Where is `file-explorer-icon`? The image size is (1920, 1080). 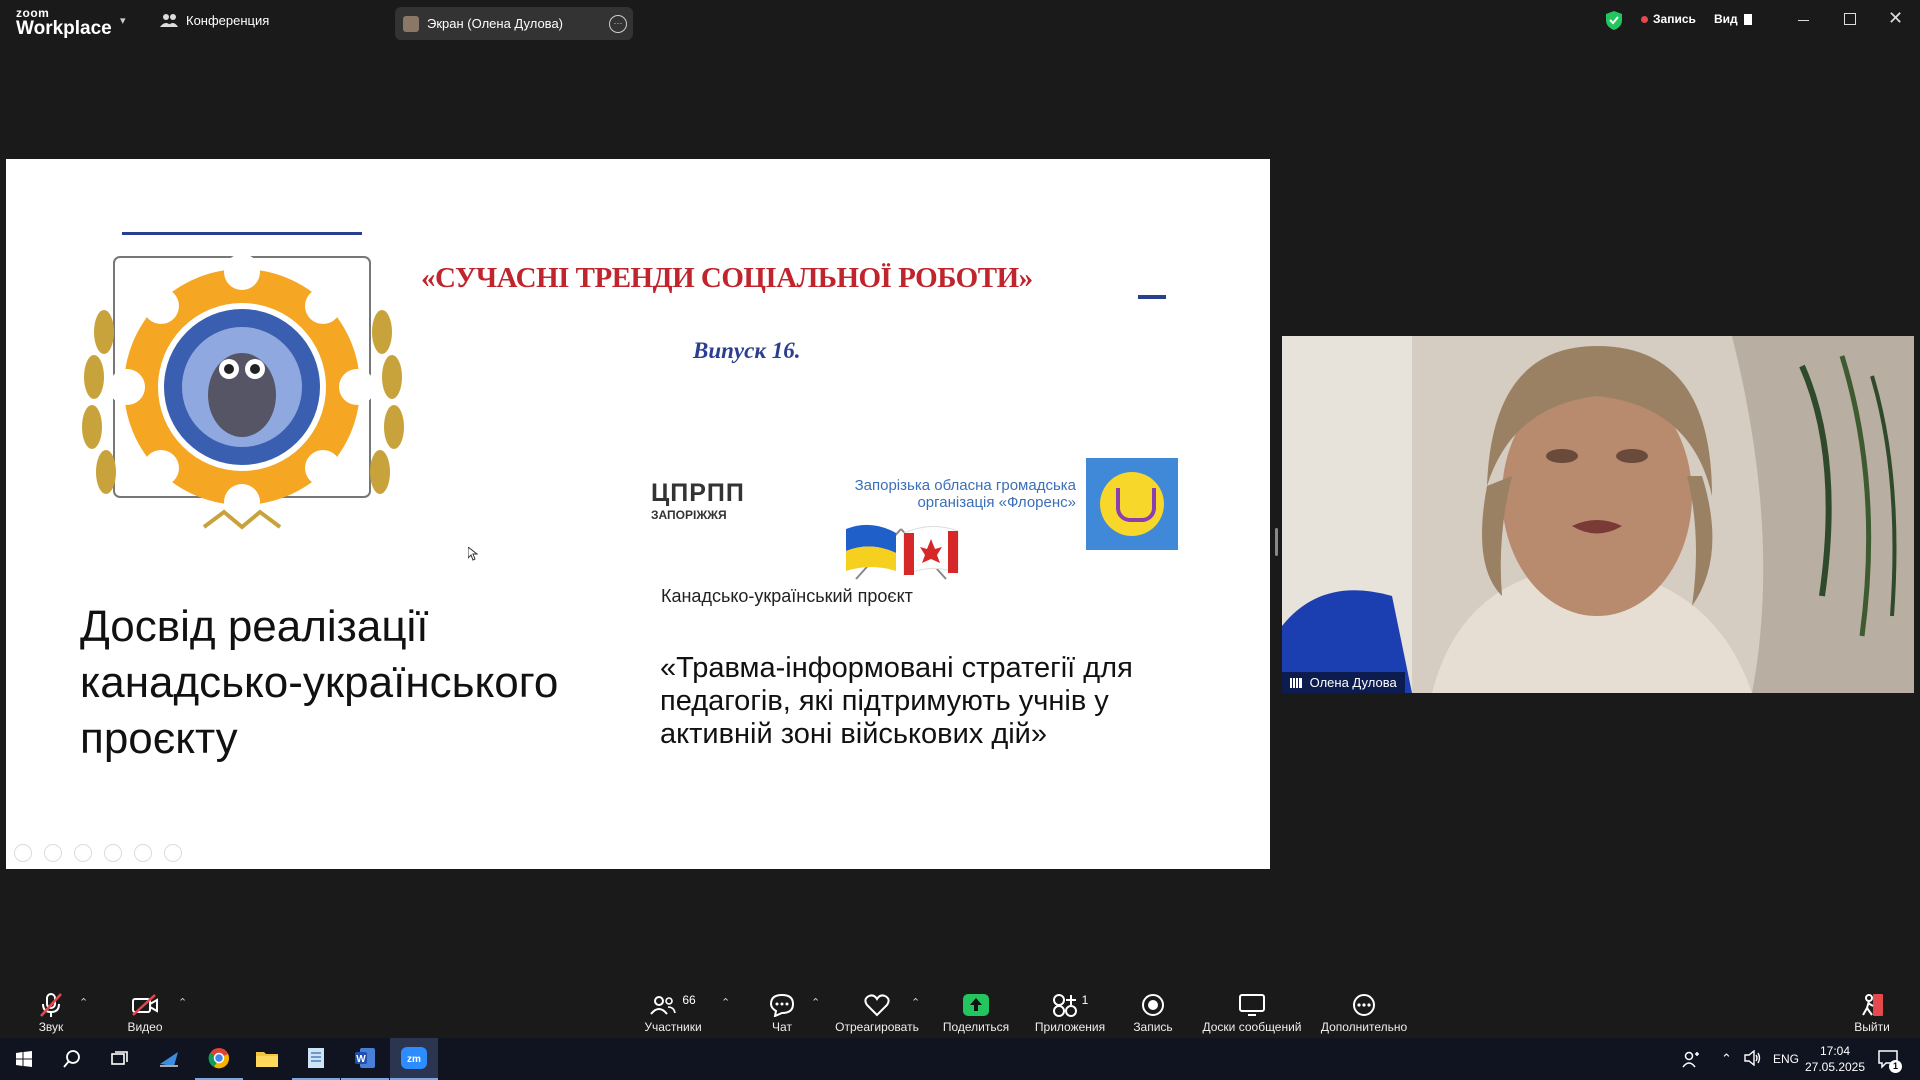
file-explorer-icon is located at coordinates (267, 1059).